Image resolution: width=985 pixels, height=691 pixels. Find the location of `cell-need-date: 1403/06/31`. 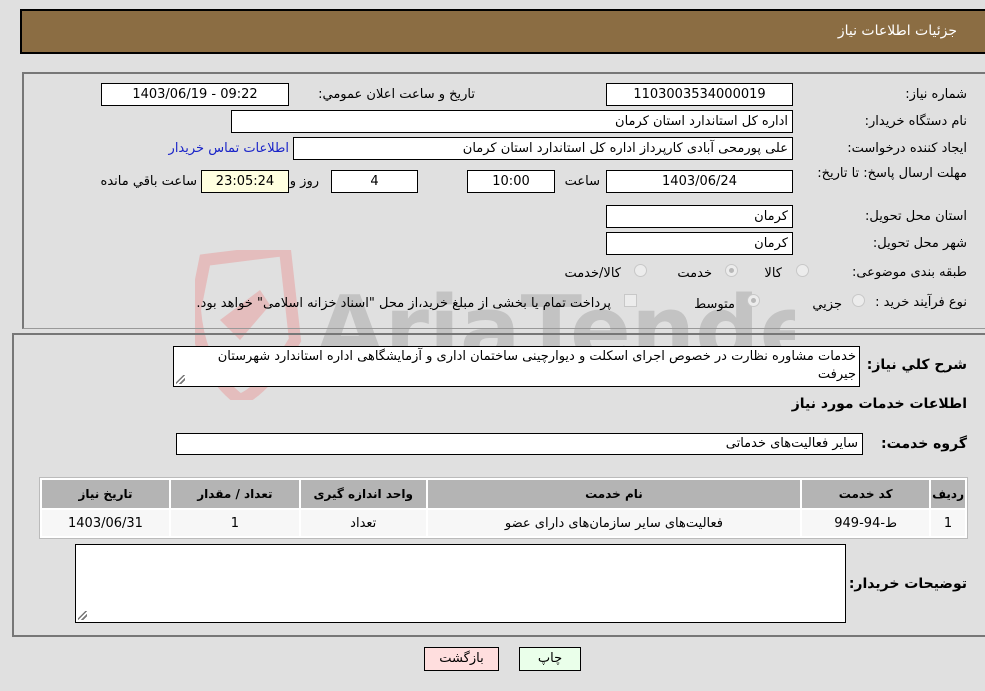

cell-need-date: 1403/06/31 is located at coordinates (105, 523).